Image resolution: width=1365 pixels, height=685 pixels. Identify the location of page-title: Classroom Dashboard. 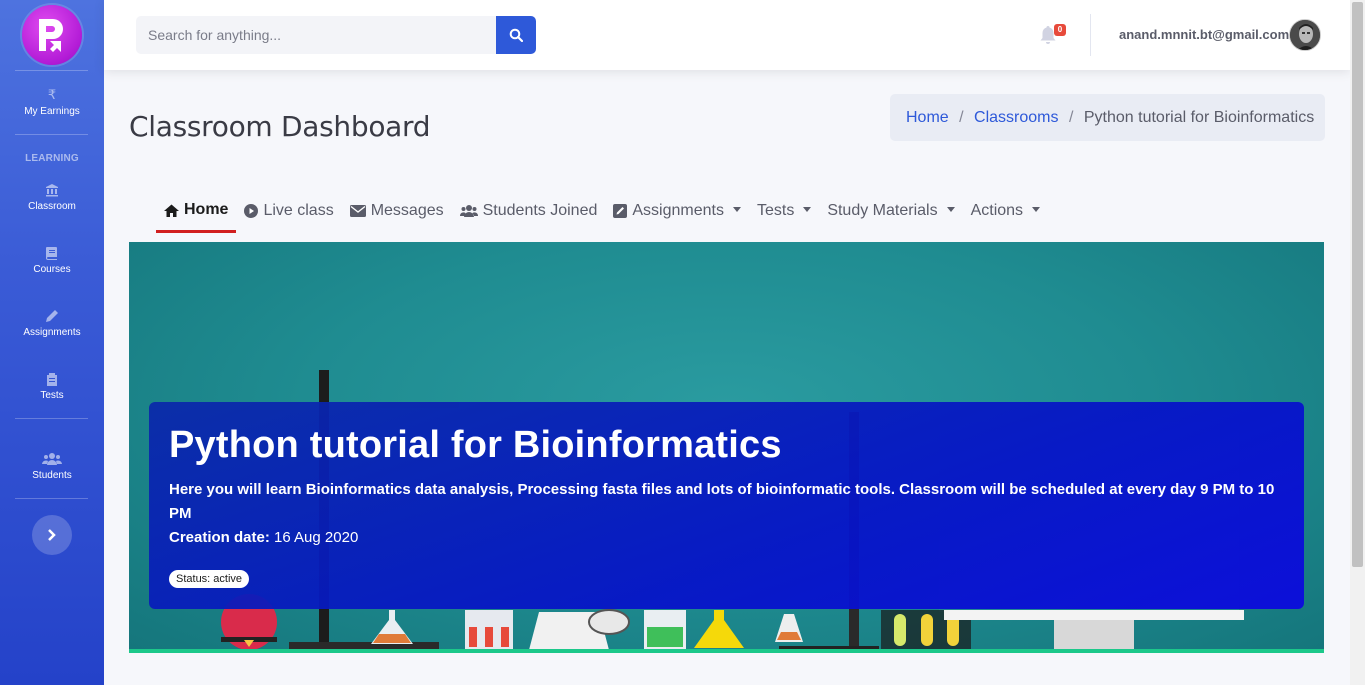
(280, 126).